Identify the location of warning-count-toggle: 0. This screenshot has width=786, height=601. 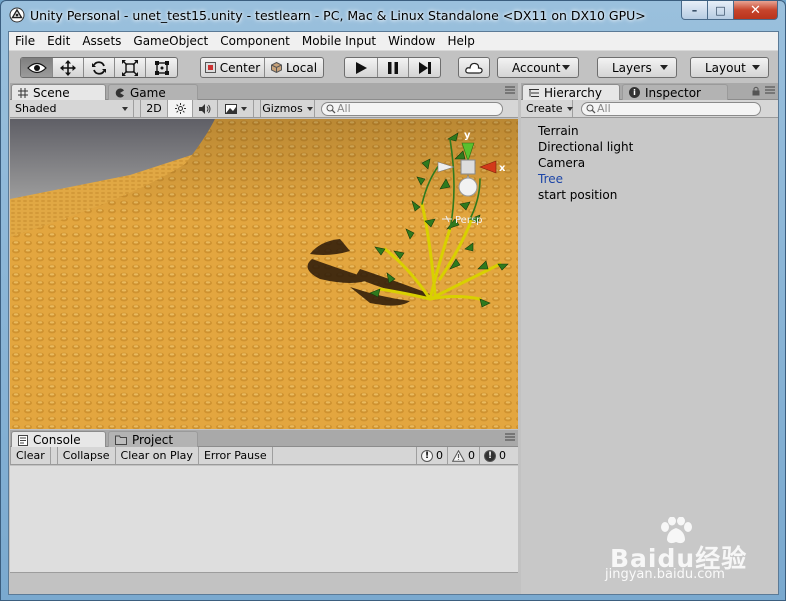
(463, 455).